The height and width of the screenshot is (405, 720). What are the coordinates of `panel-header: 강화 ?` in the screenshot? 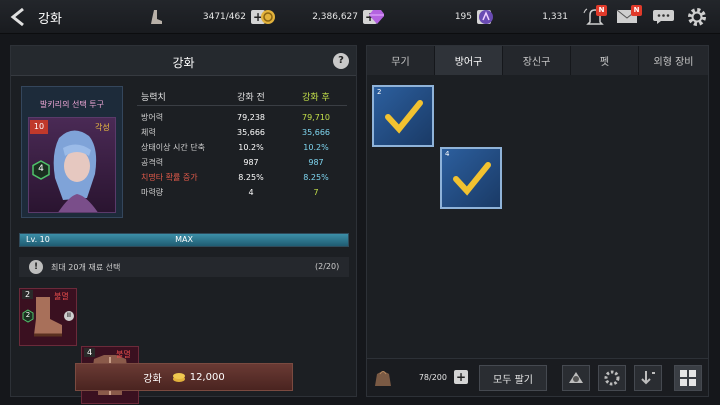 It's located at (183, 61).